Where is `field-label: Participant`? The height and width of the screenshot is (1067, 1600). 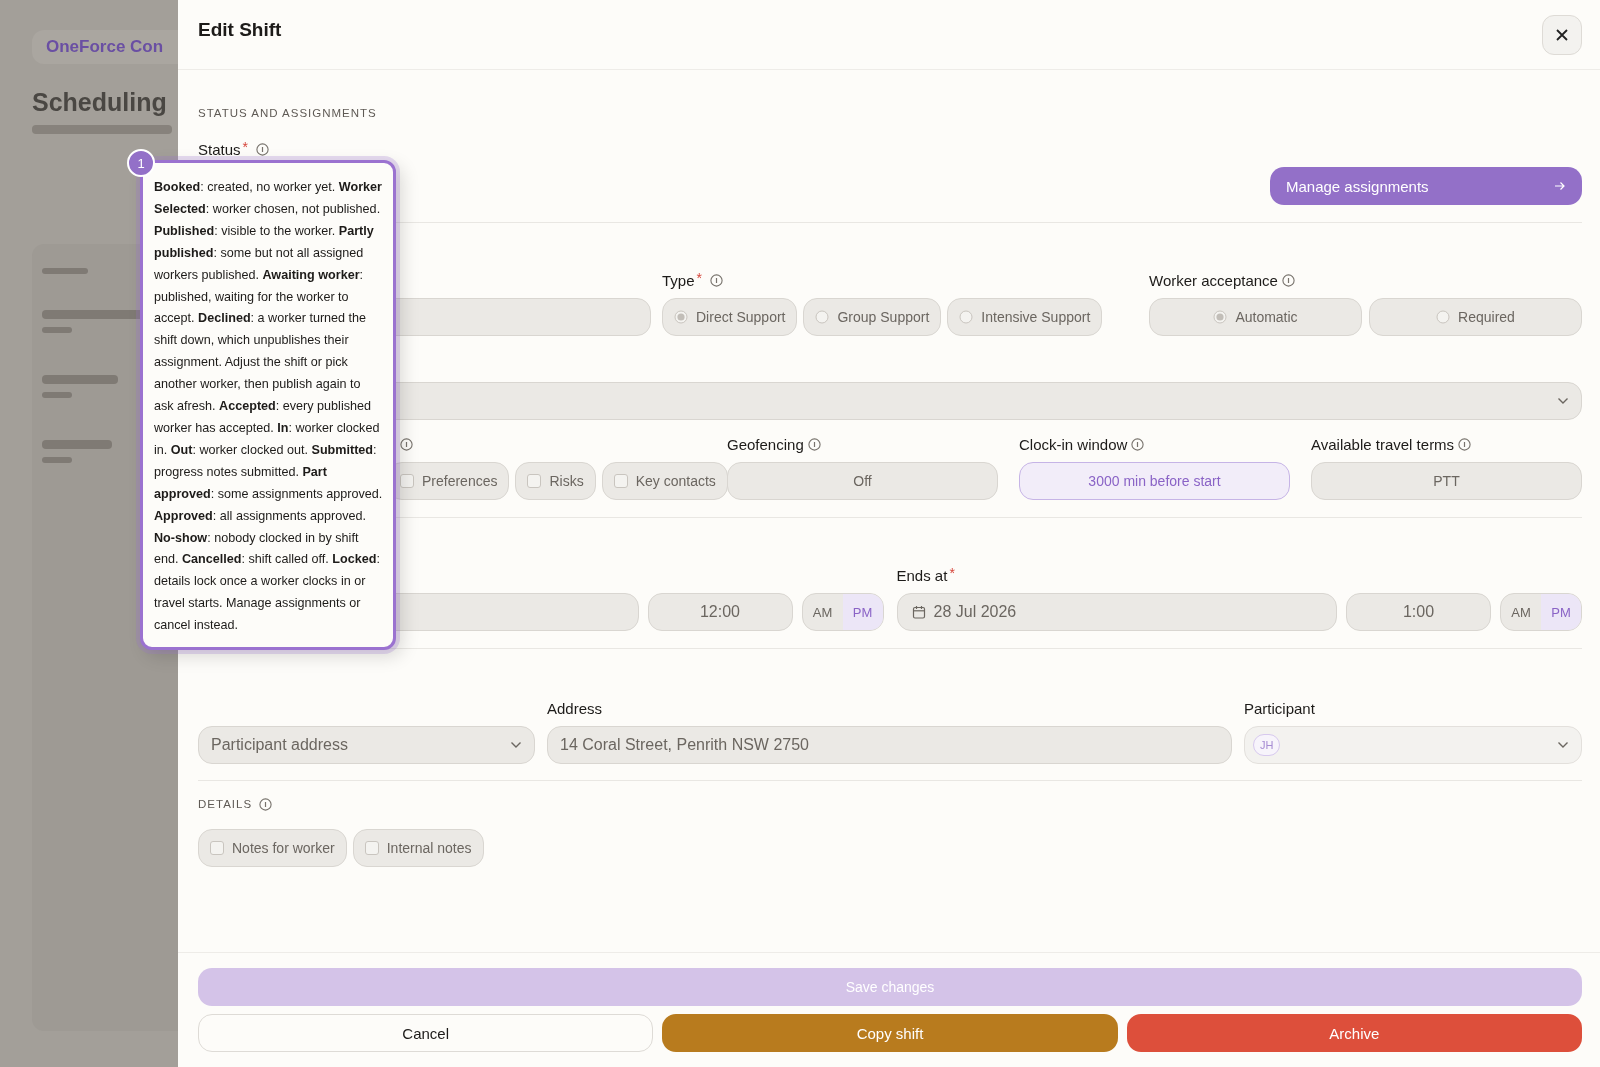 field-label: Participant is located at coordinates (1279, 708).